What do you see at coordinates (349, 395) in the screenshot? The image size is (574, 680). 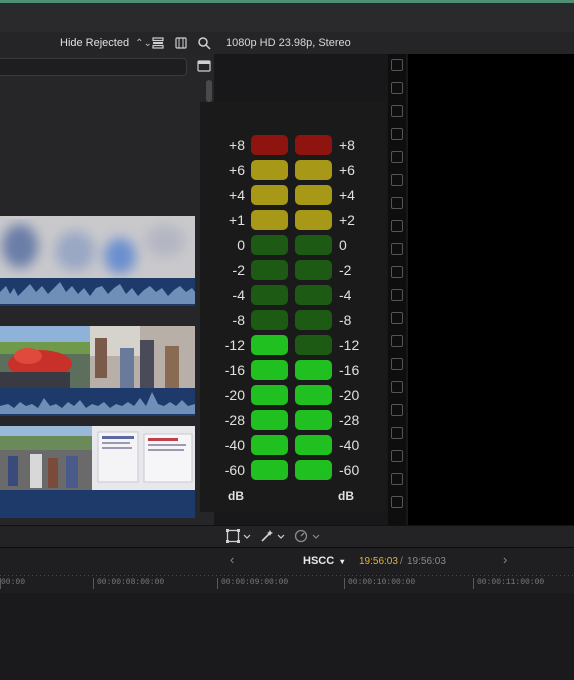 I see `meter-scale-label-right: -20` at bounding box center [349, 395].